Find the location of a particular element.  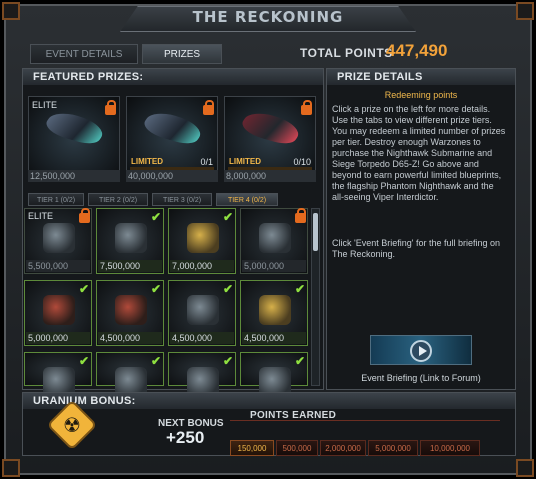

prize-price: 7,000,000 is located at coordinates (202, 266).